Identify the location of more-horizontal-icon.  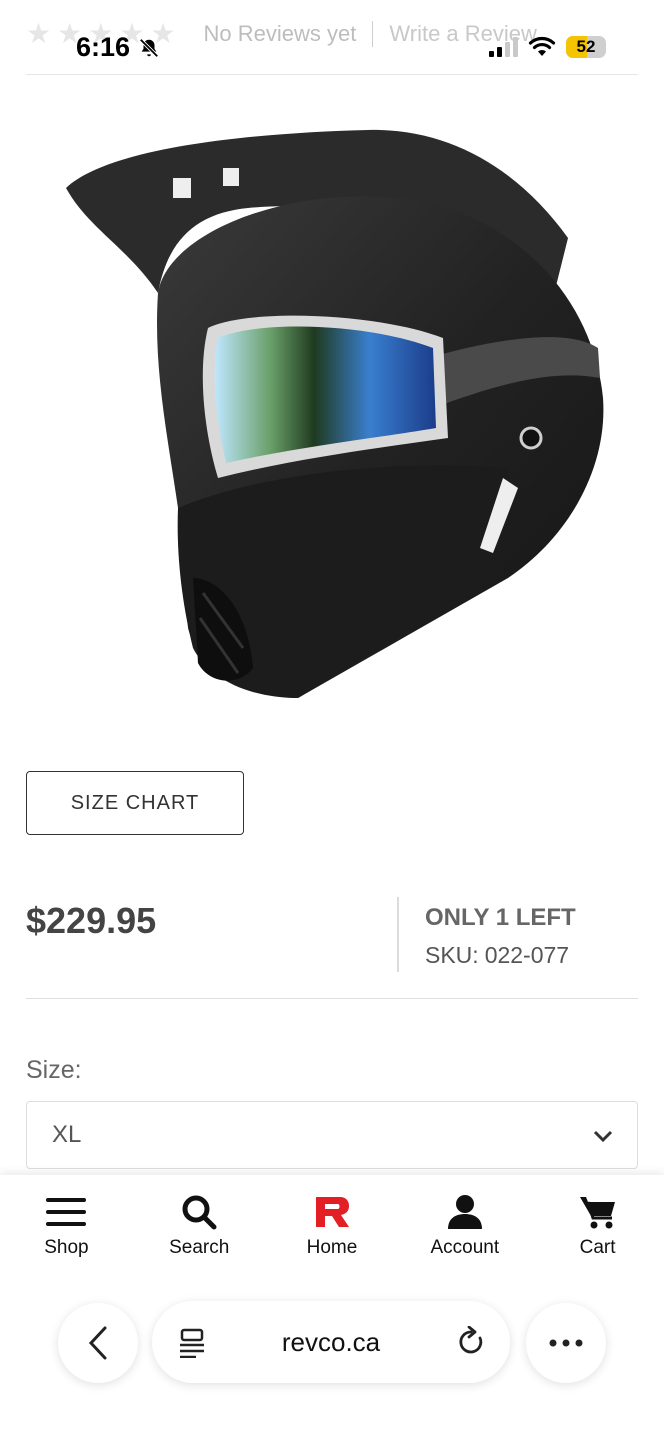
(566, 1343).